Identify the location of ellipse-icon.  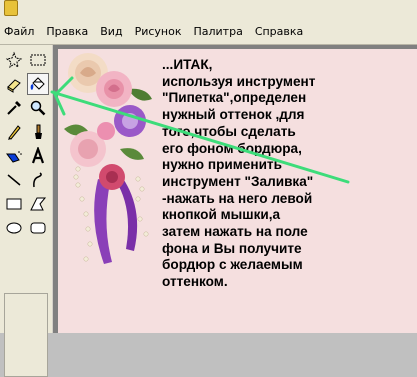
(14, 228).